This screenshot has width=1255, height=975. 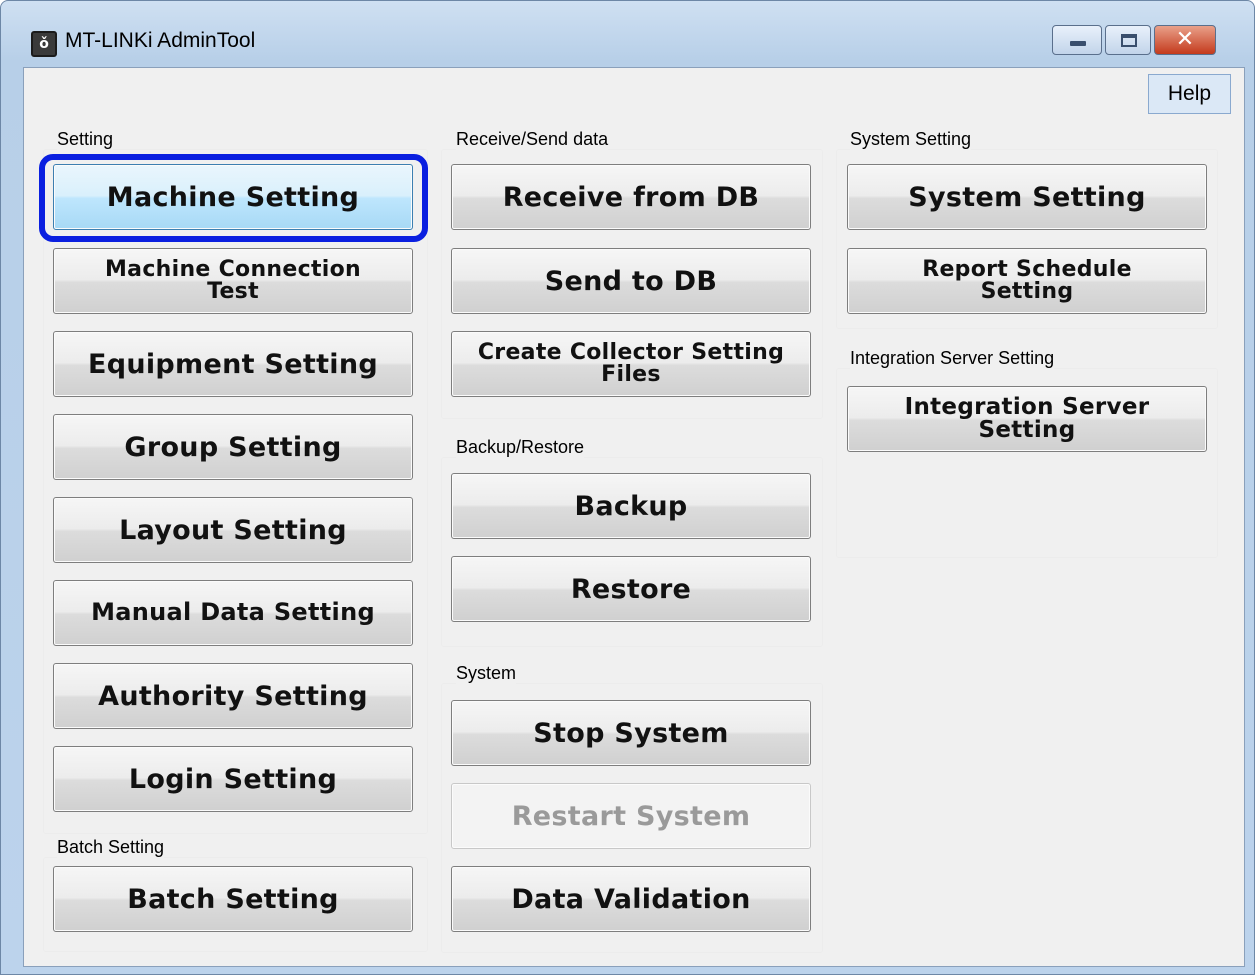 What do you see at coordinates (233, 613) in the screenshot?
I see `manual-data-setting-button: Manual Data Setting` at bounding box center [233, 613].